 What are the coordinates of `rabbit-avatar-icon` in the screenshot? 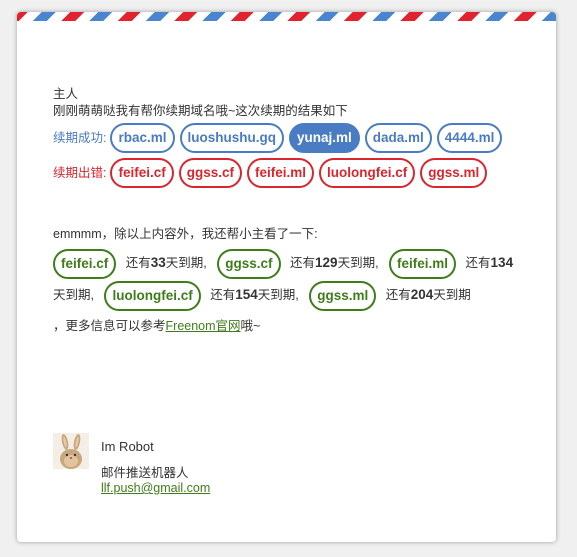 It's located at (71, 451).